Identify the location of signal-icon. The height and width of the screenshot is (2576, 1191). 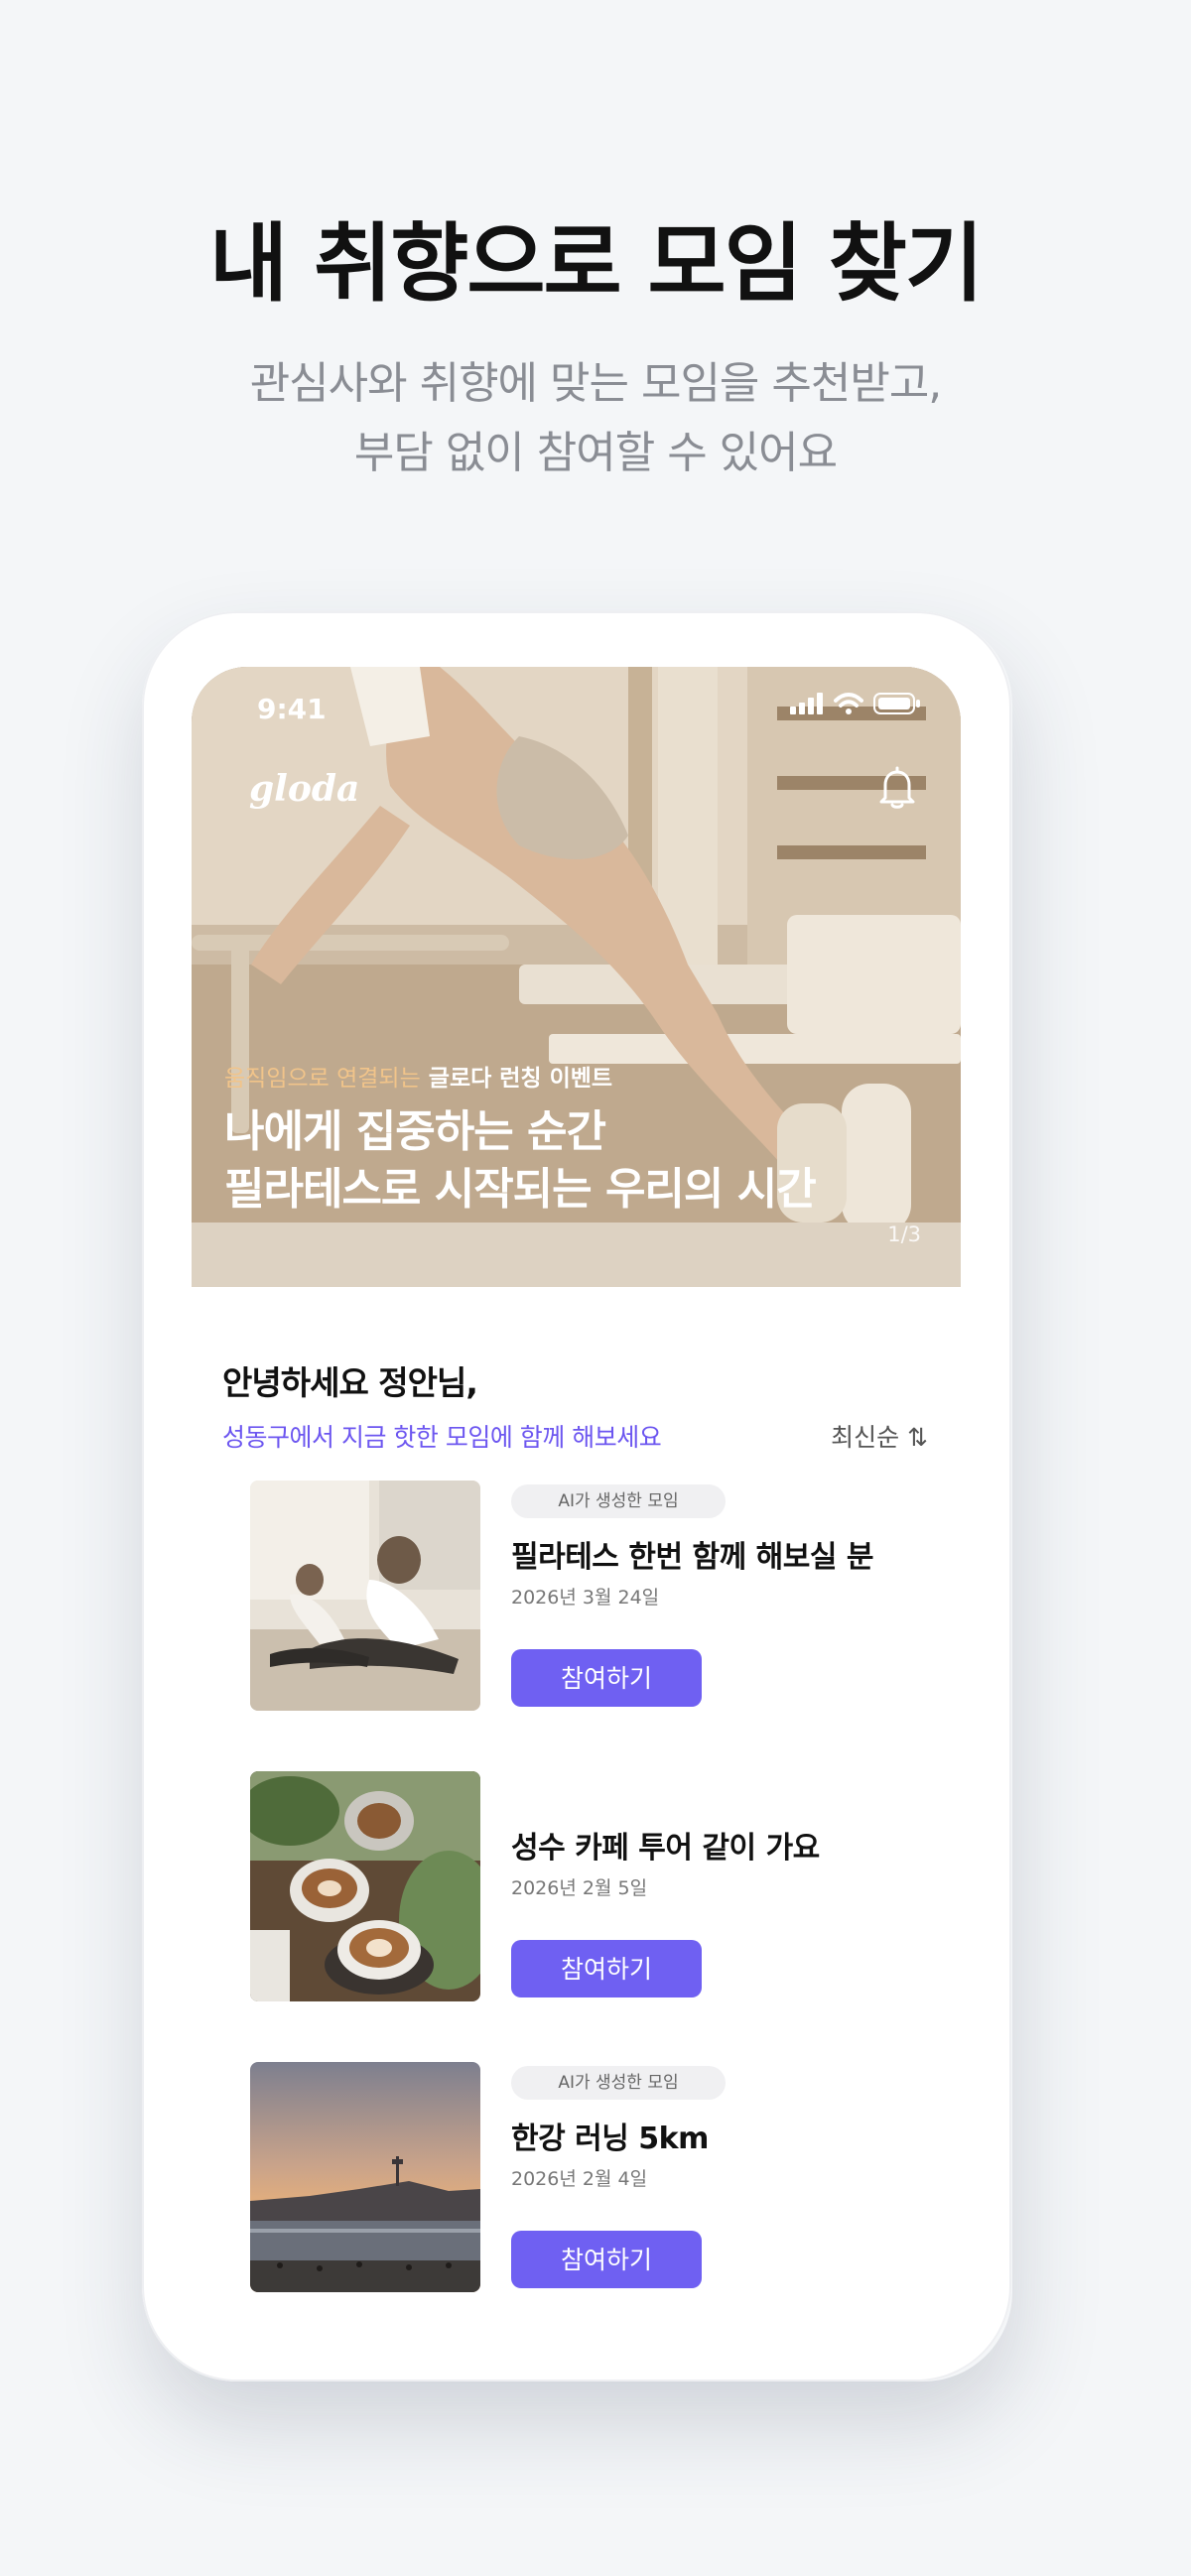
(806, 704).